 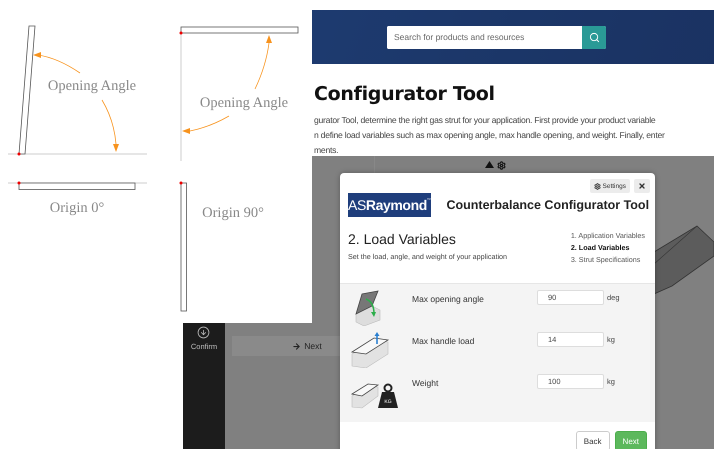 I want to click on box-lift-icon, so click(x=370, y=350).